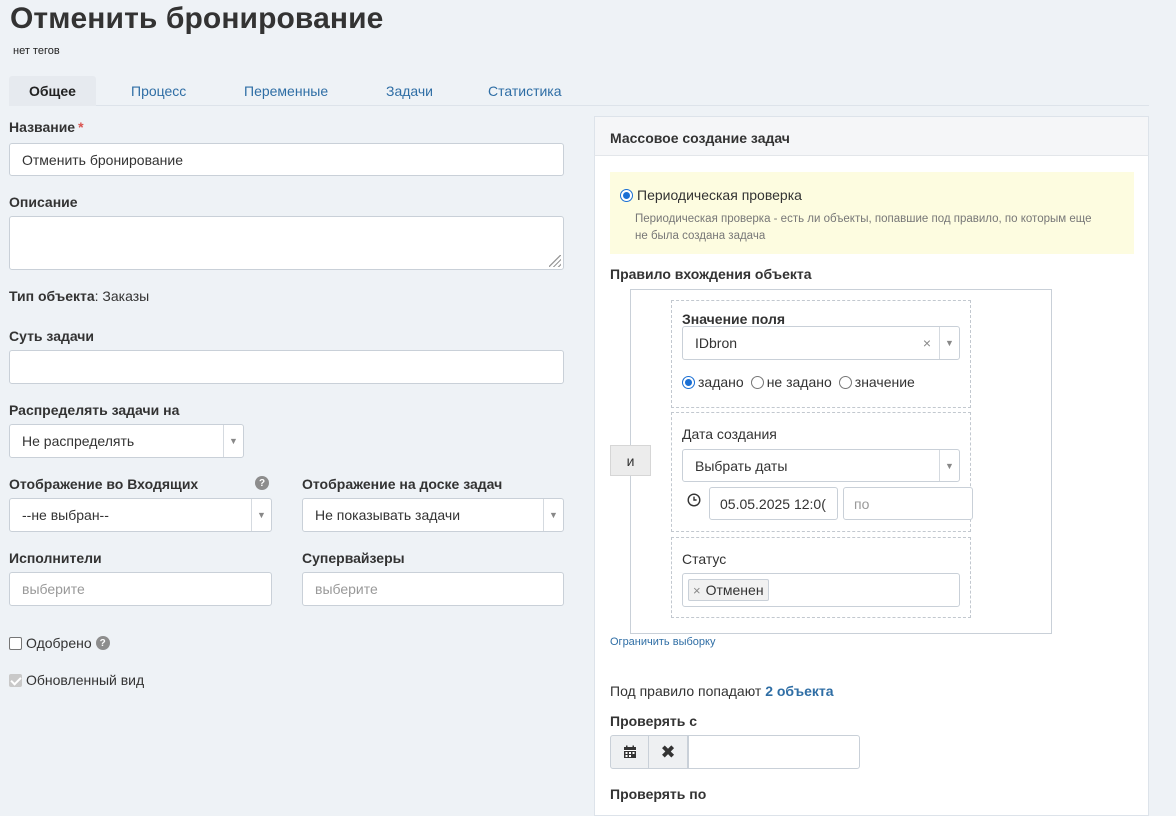 The width and height of the screenshot is (1176, 816). Describe the element at coordinates (688, 382) in the screenshot. I see `radio-set` at that location.